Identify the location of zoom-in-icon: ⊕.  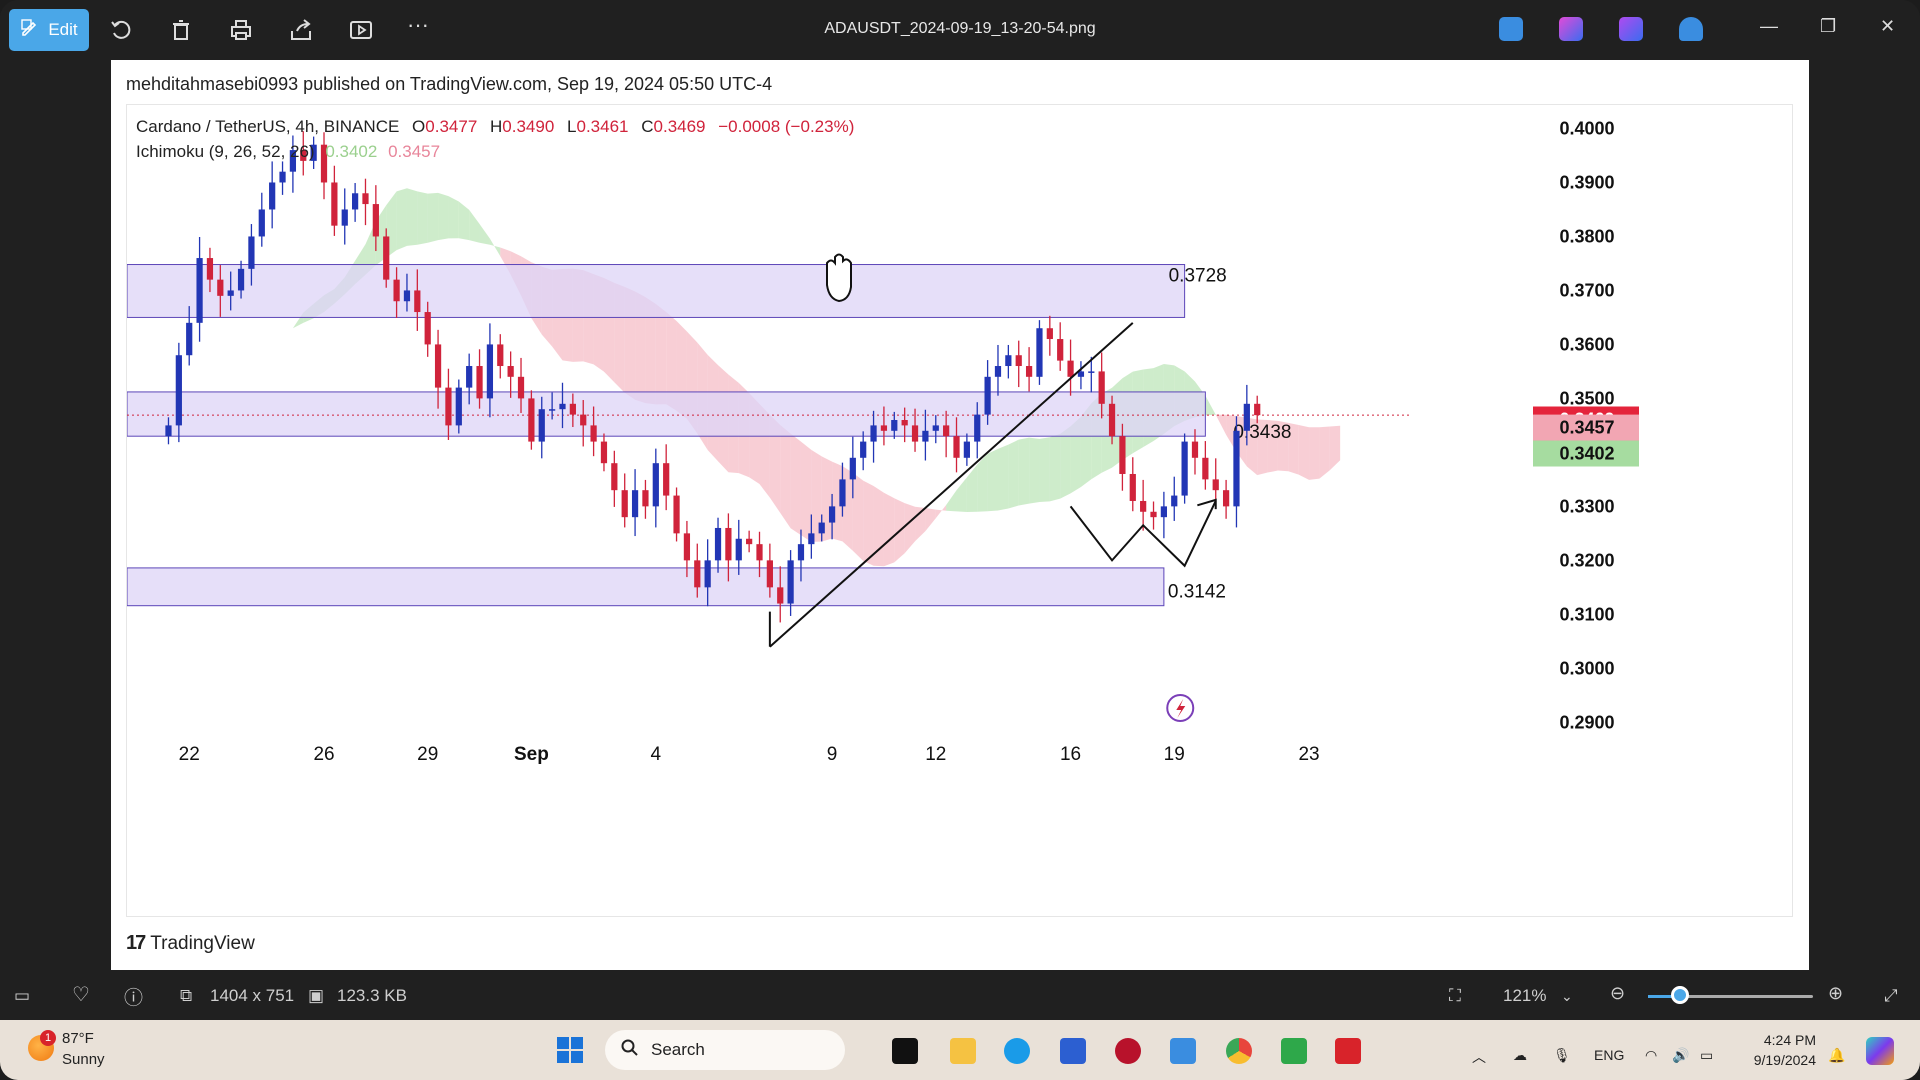
(1835, 993).